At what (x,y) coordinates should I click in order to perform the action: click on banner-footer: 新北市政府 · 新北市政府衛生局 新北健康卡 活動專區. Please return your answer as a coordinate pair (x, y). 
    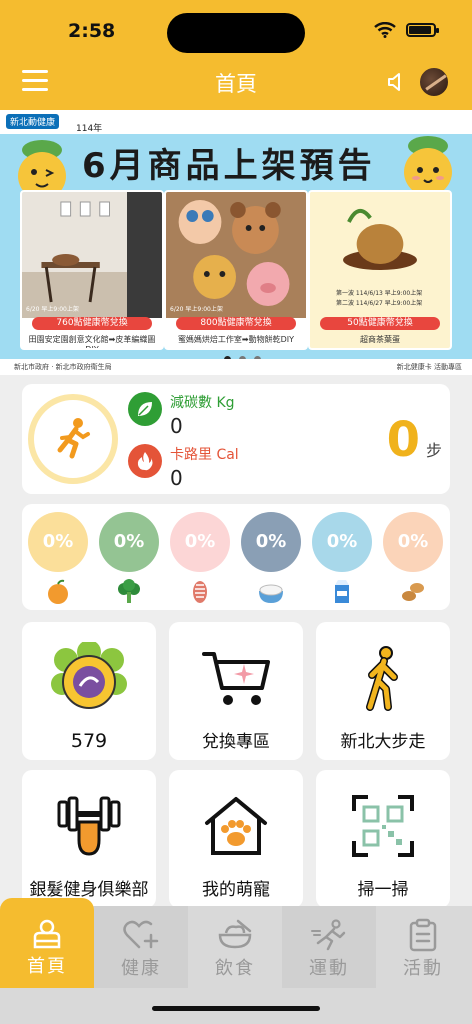
    Looking at the image, I should click on (236, 367).